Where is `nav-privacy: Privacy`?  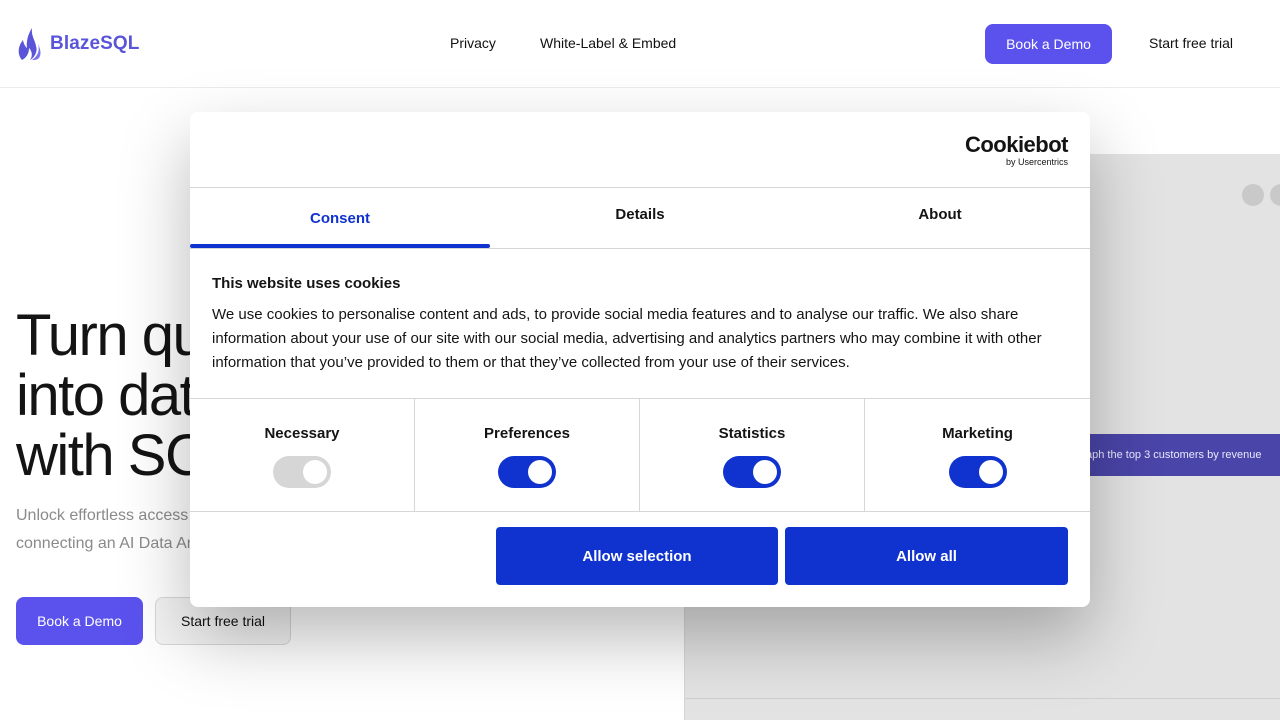
nav-privacy: Privacy is located at coordinates (473, 43).